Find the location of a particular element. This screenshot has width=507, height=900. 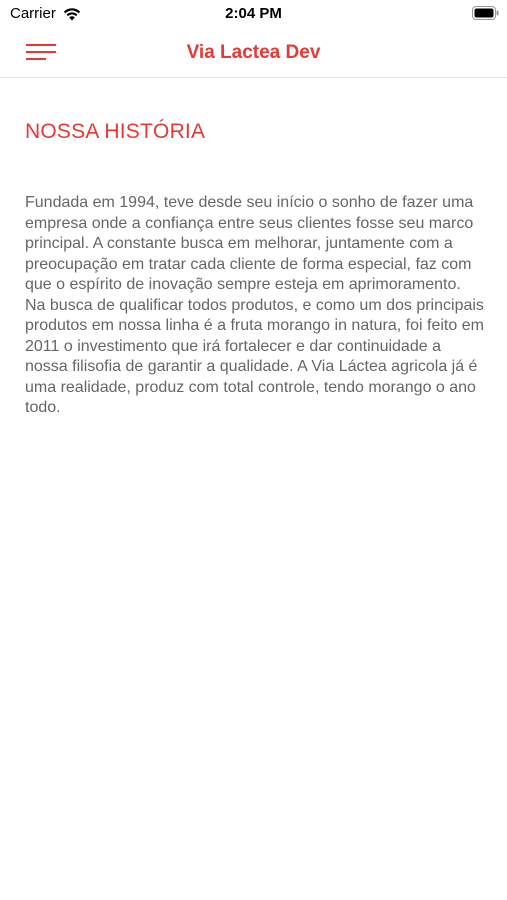

status-time: 2:04 PM is located at coordinates (253, 13).